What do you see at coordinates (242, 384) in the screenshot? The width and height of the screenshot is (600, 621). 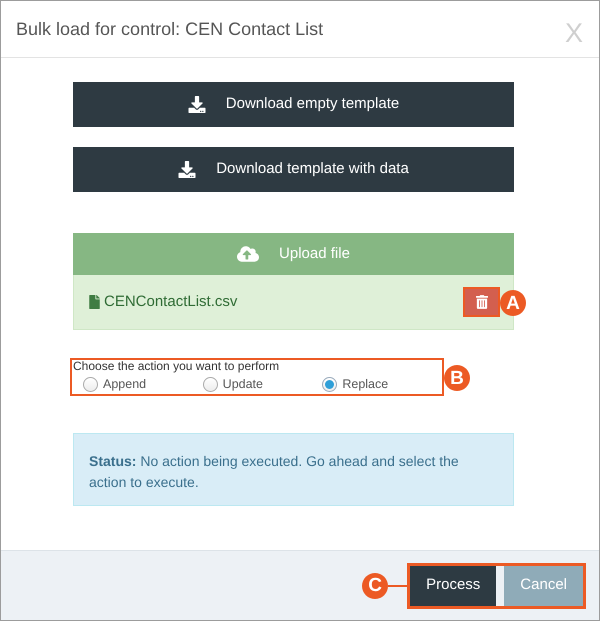 I see `radio-label: Update` at bounding box center [242, 384].